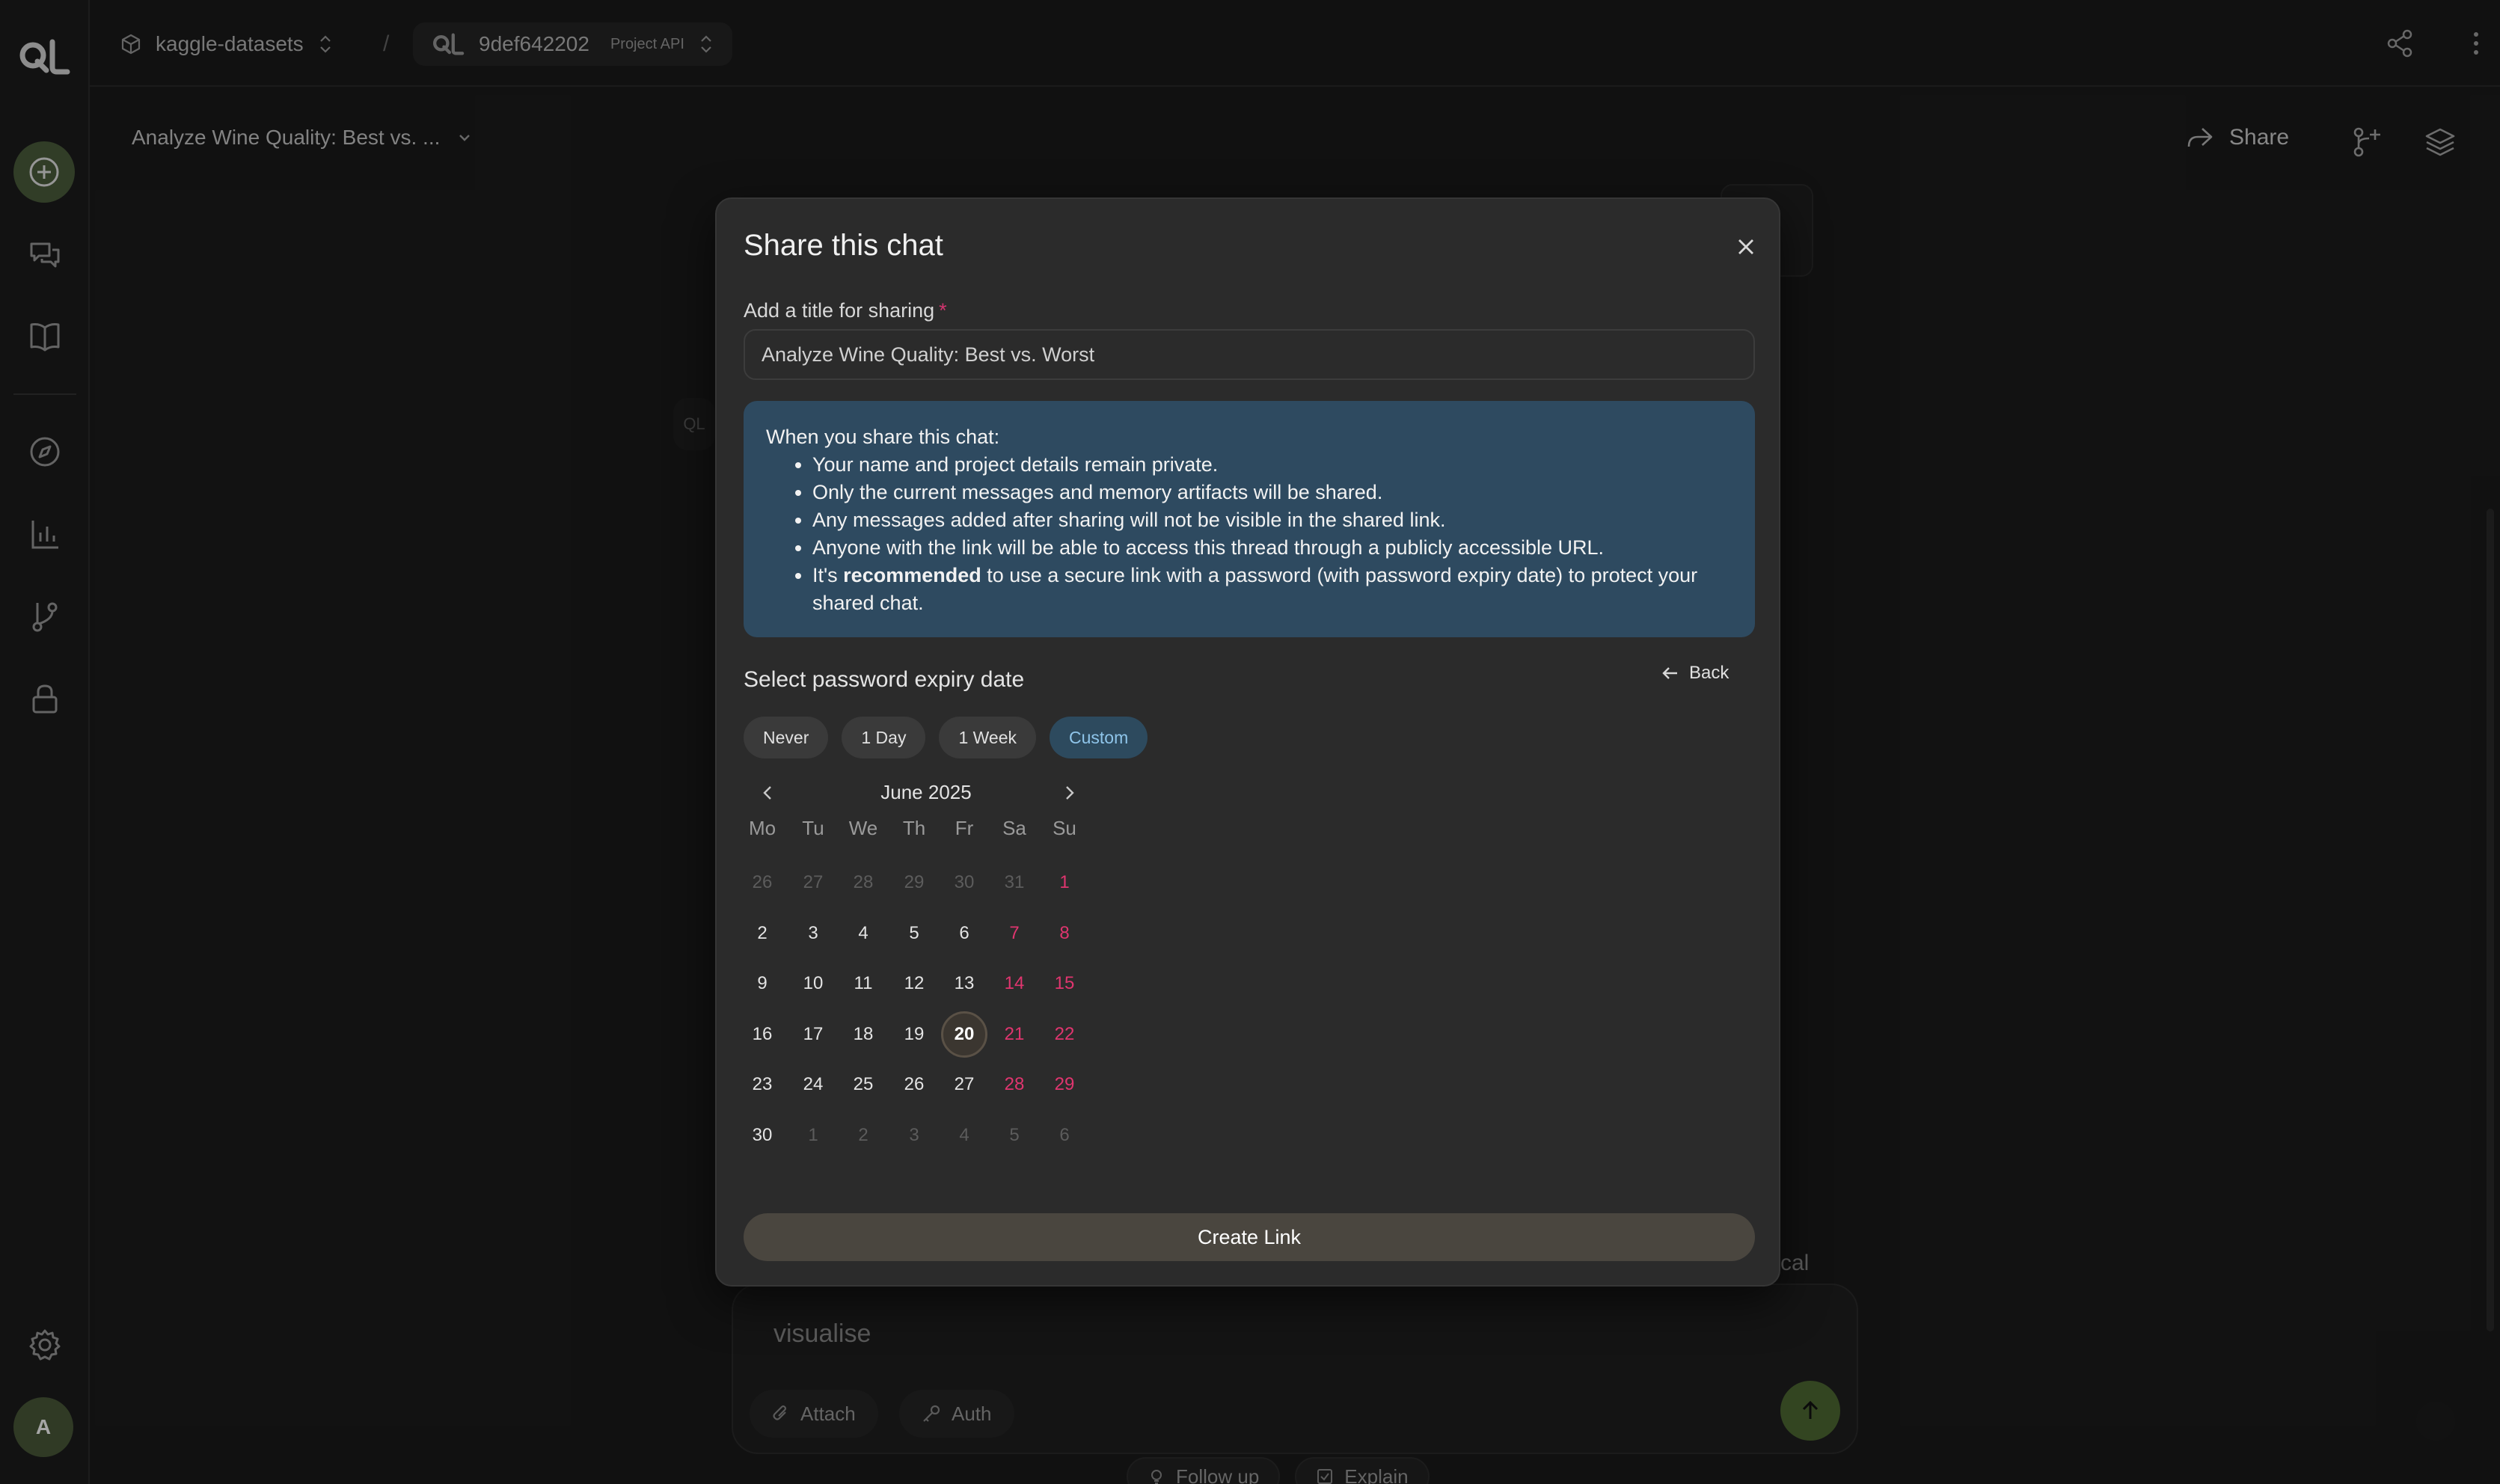  Describe the element at coordinates (762, 983) in the screenshot. I see `calendar-day: 9` at that location.